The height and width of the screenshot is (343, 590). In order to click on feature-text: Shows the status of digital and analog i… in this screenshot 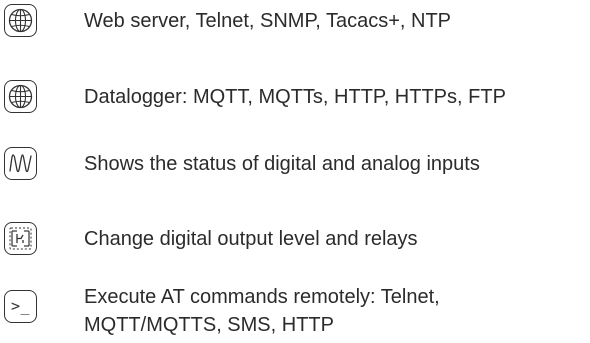, I will do `click(282, 164)`.